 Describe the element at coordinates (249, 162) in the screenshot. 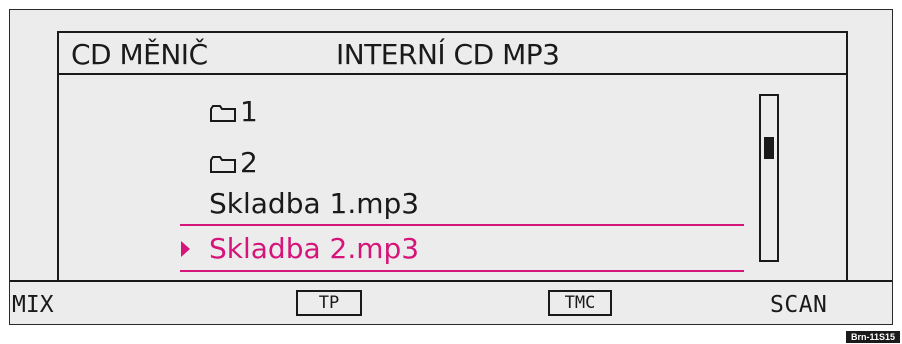

I see `folder-label: 2` at that location.